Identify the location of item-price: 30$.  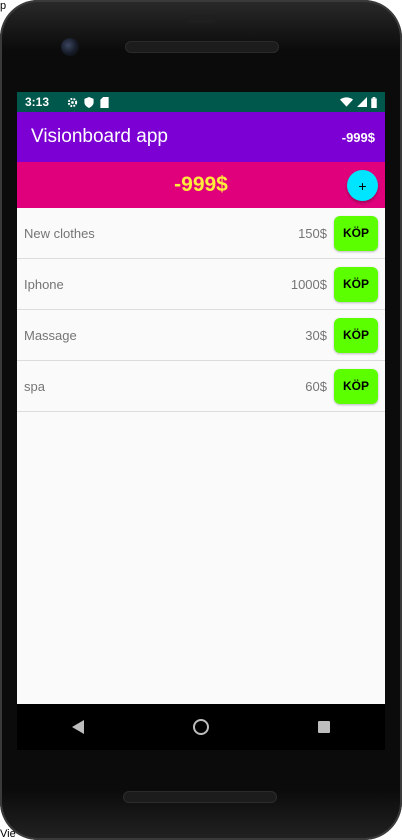
(316, 335).